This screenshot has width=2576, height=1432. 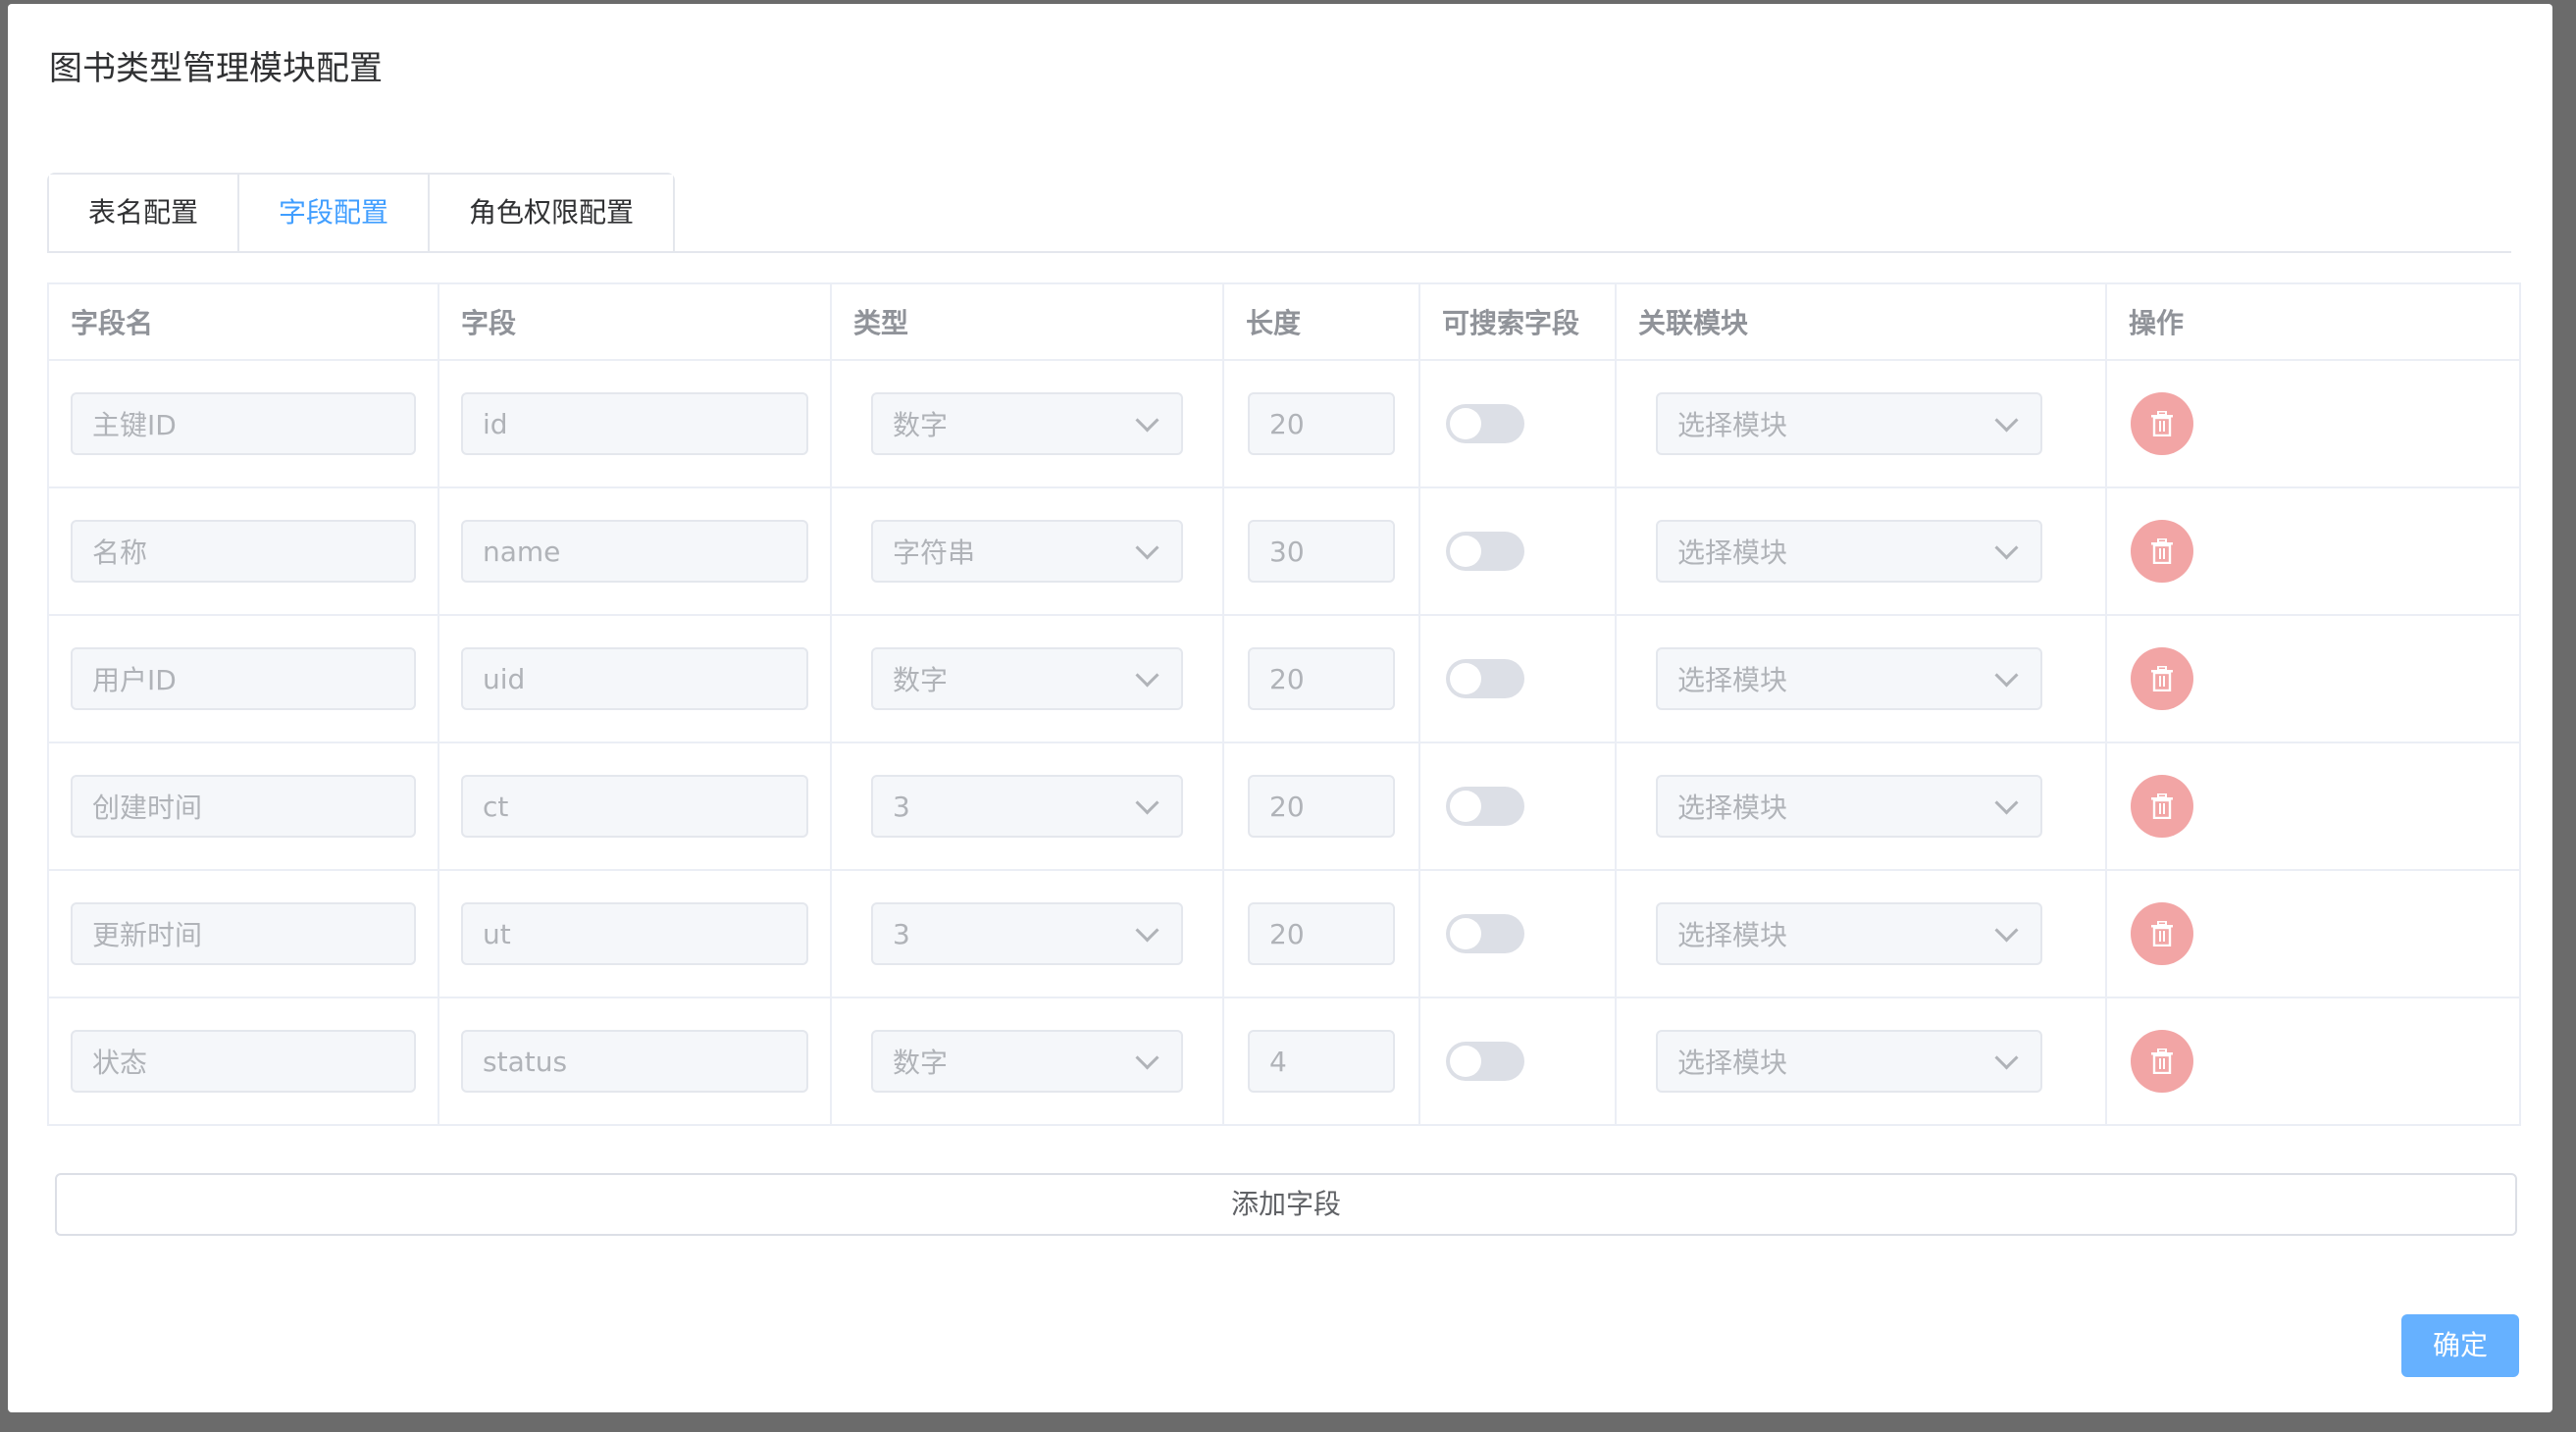 I want to click on field-name-input: 用户ID, so click(x=243, y=678).